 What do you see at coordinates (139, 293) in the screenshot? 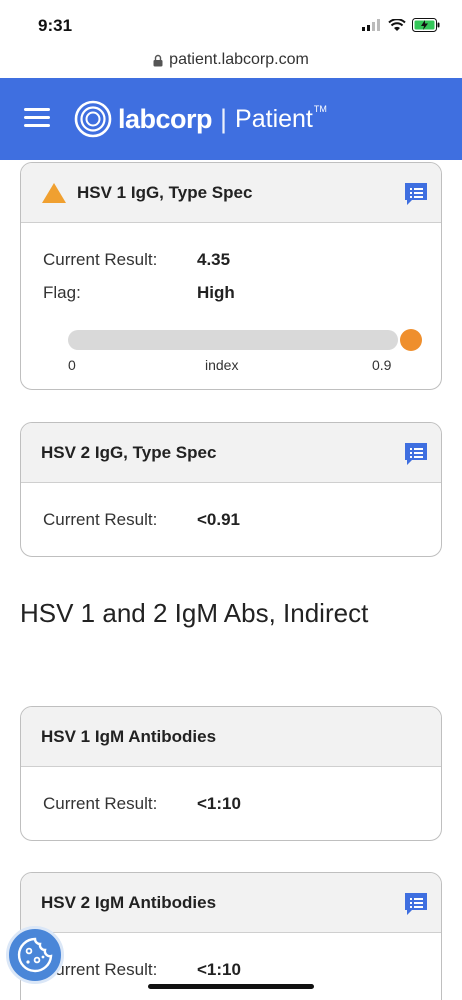
I see `flag-row: Flag: High` at bounding box center [139, 293].